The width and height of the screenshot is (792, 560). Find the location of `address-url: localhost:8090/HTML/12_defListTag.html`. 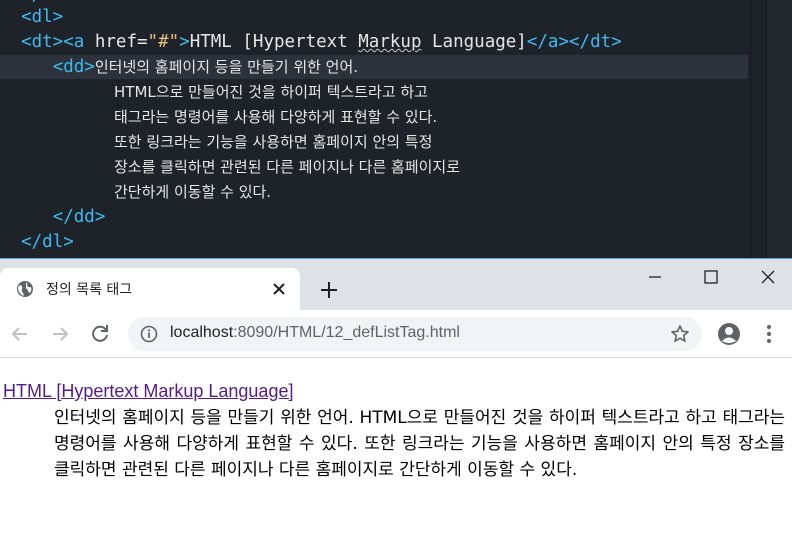

address-url: localhost:8090/HTML/12_defListTag.html is located at coordinates (315, 333).